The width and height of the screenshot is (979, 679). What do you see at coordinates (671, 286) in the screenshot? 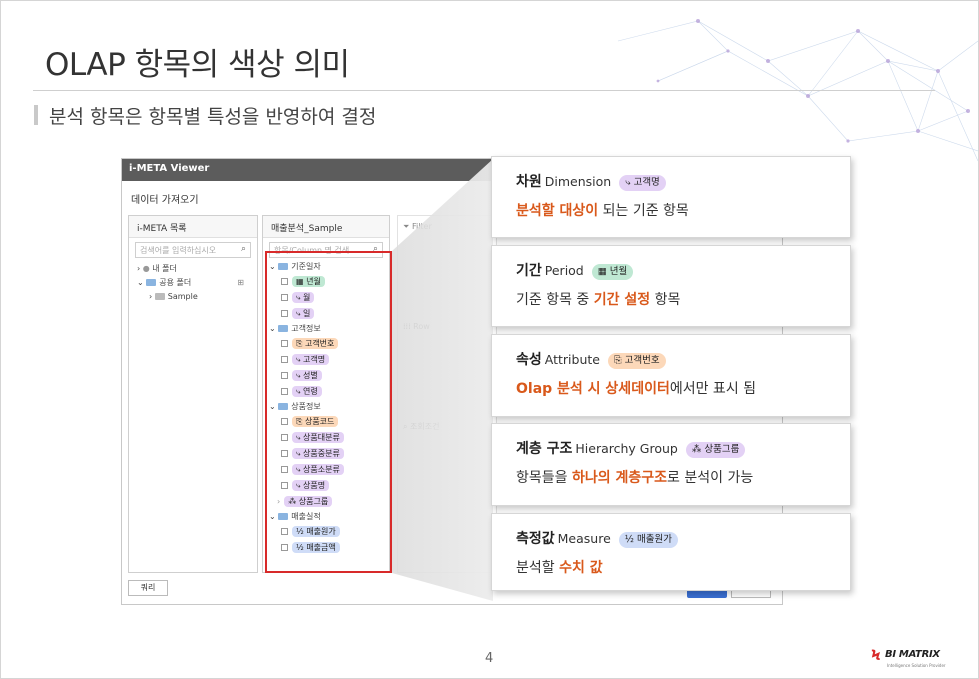
I see `legend-card: 기간 Period ▦ 년월기준 항목 중 기간 설정 항목` at bounding box center [671, 286].